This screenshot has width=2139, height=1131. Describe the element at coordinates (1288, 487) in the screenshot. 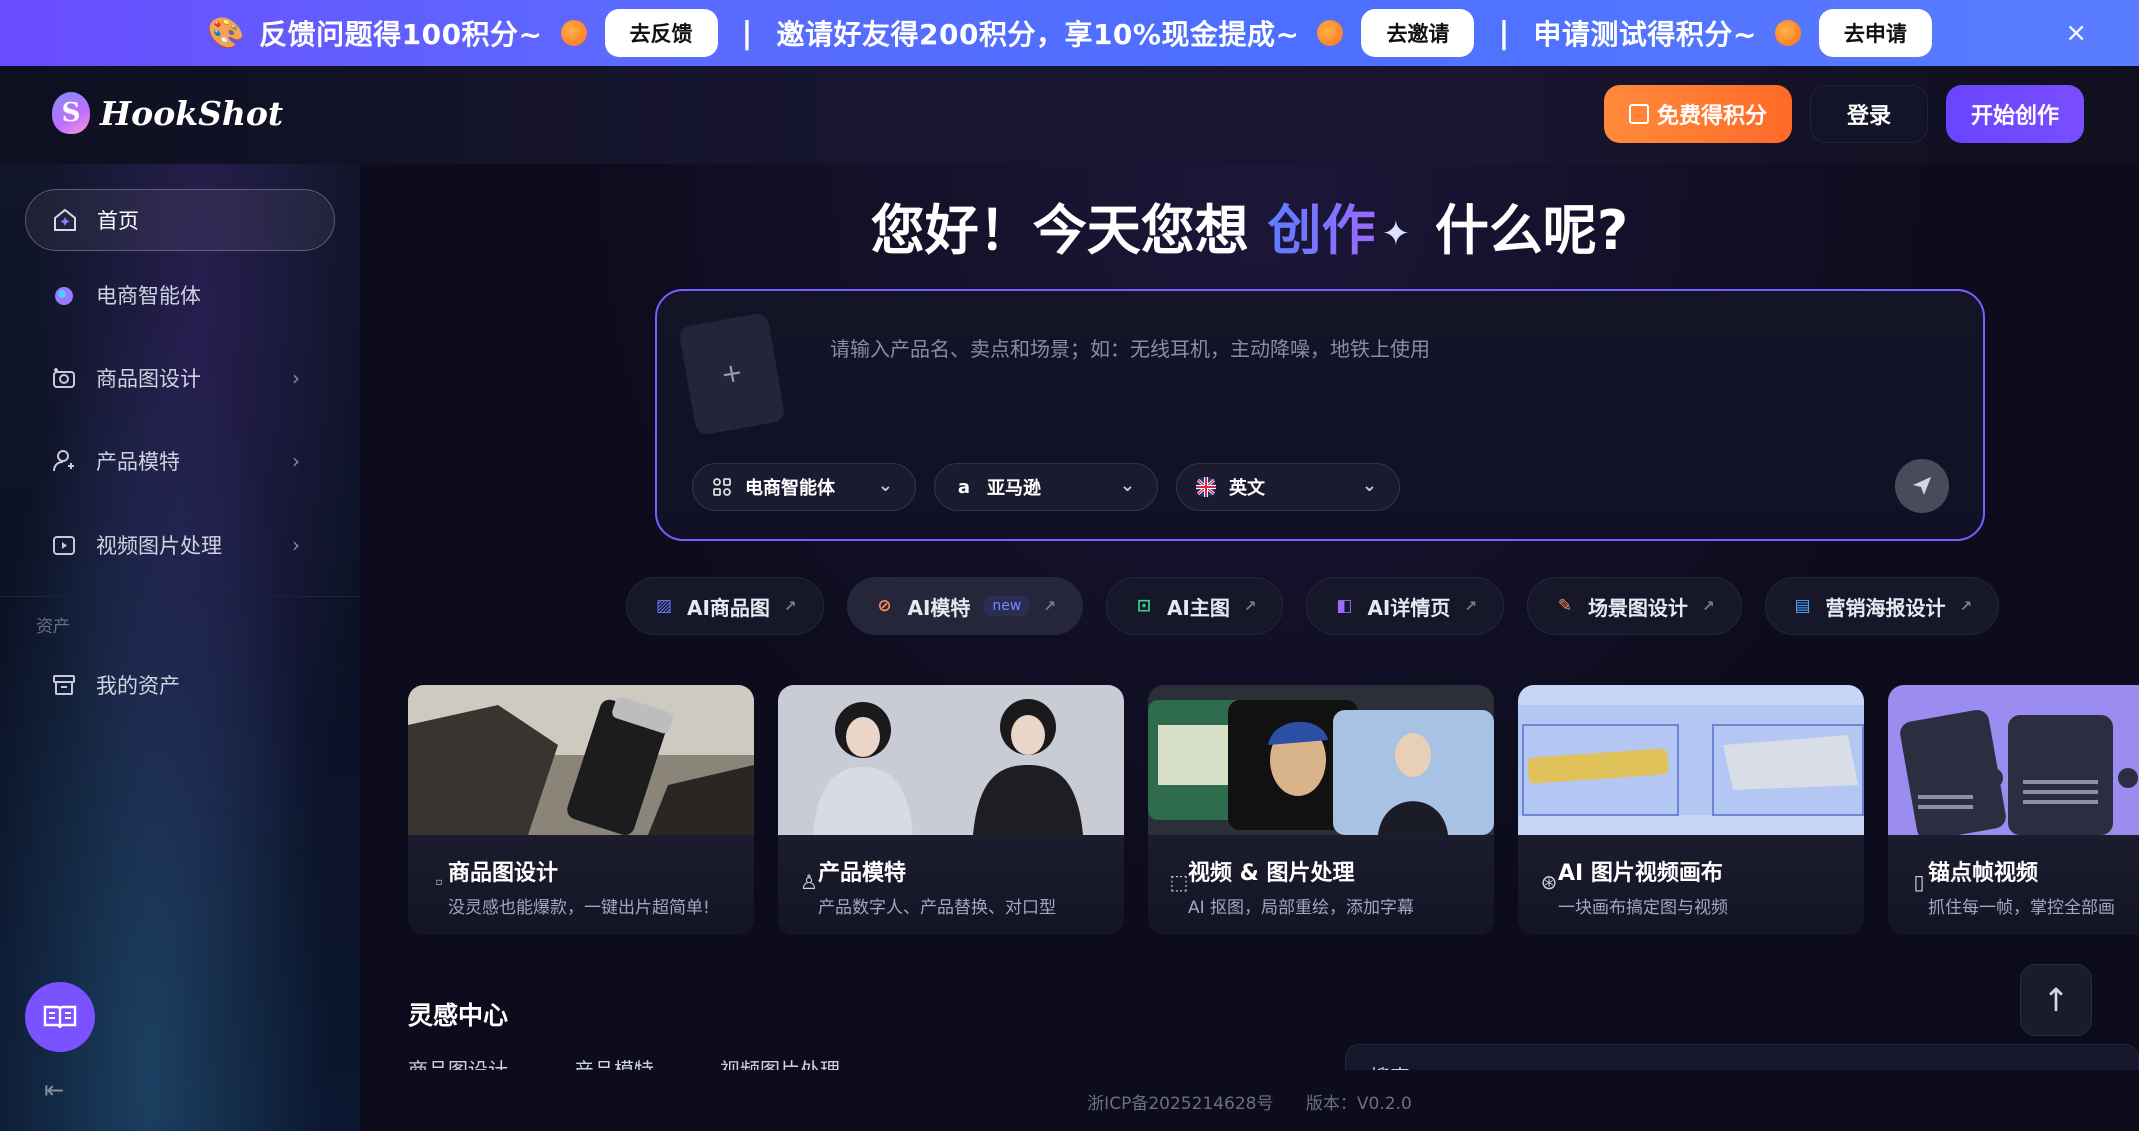

I see `language-select: 英文 ⌄` at that location.